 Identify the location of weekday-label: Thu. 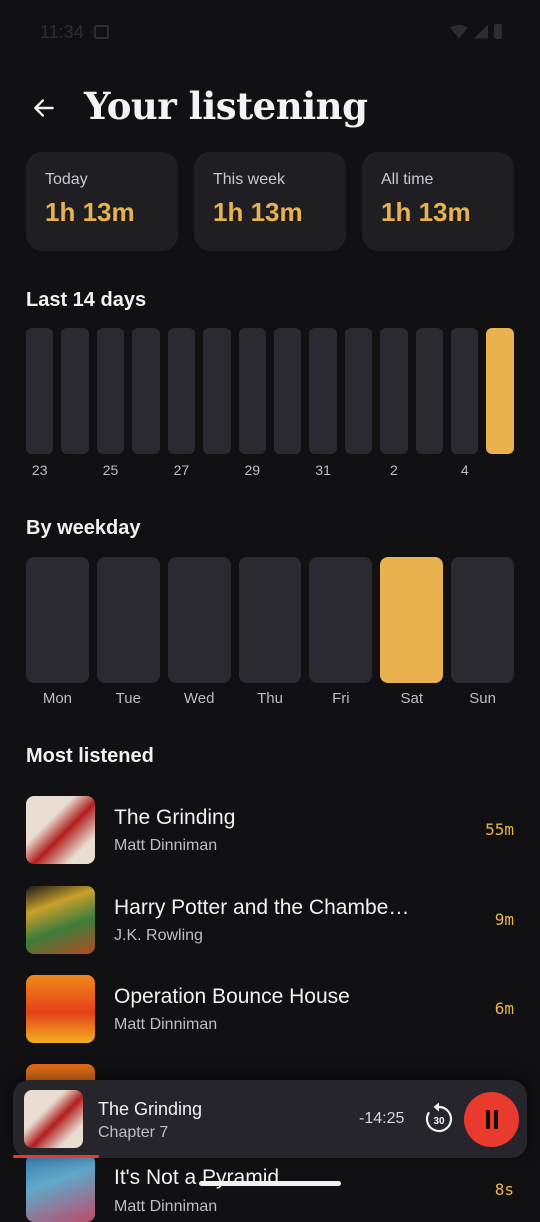
(270, 698).